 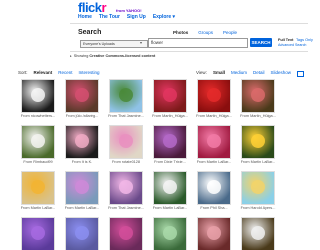 What do you see at coordinates (71, 56) in the screenshot?
I see `triangle-right-icon: ▸` at bounding box center [71, 56].